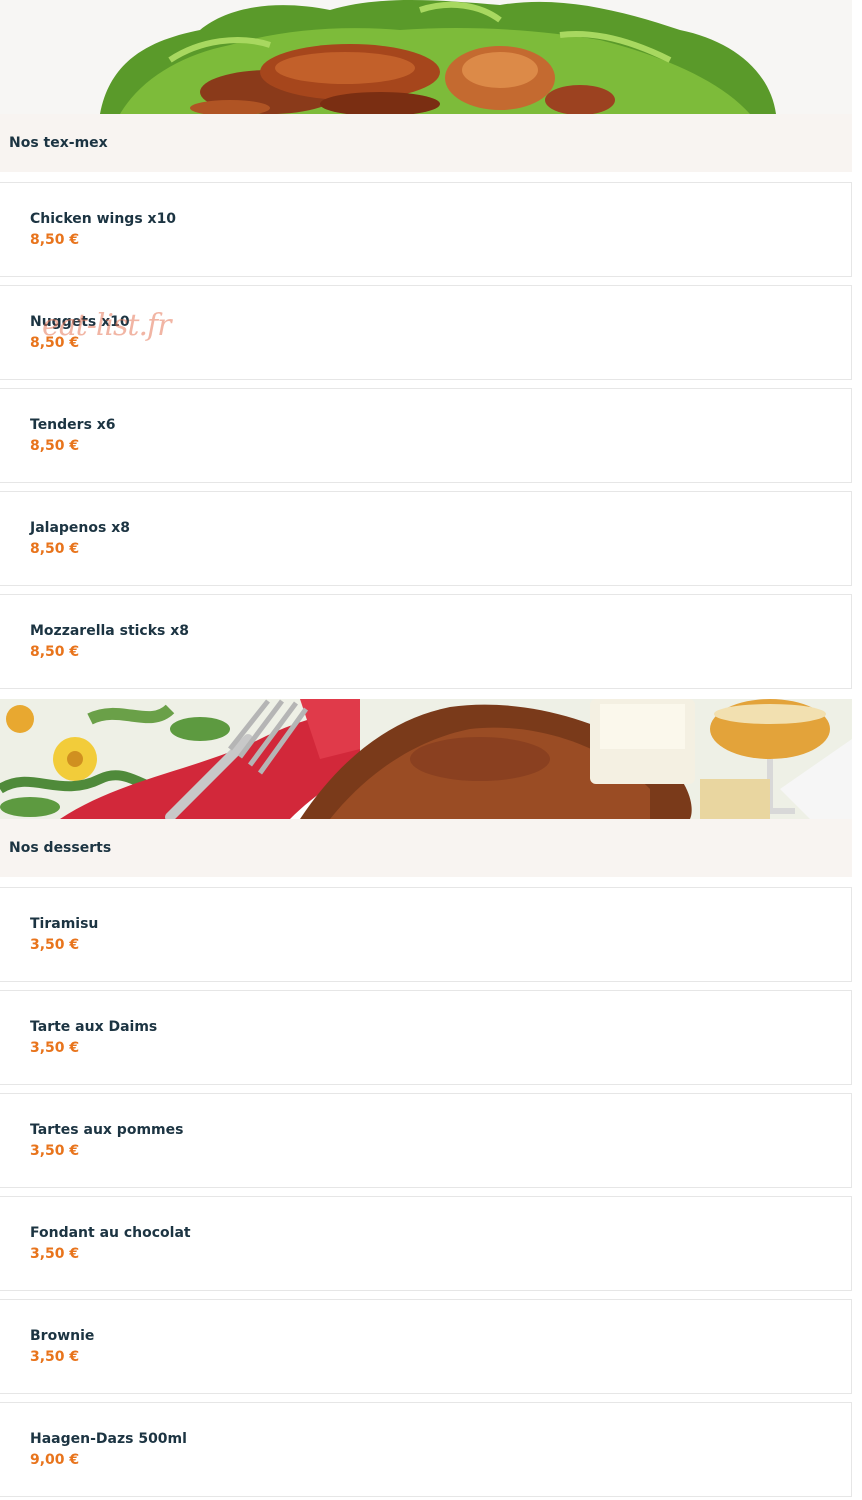  Describe the element at coordinates (426, 143) in the screenshot. I see `section-title-texmex: Nos tex-mex` at that location.